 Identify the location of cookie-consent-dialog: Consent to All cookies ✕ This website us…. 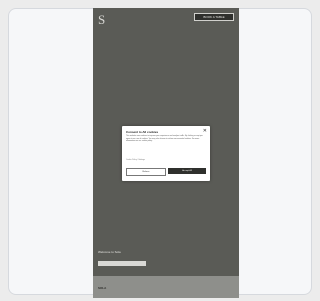
(166, 153).